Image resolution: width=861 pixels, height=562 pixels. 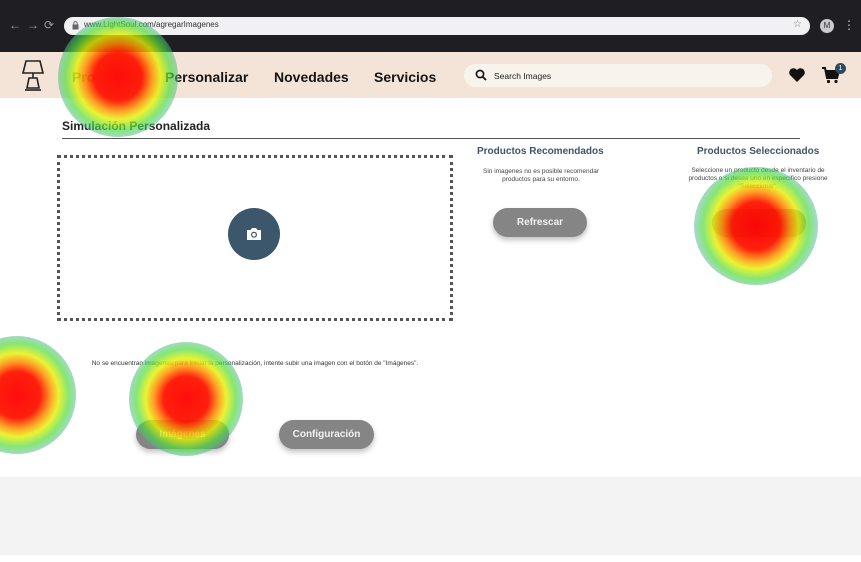 I want to click on profile-avatar: M, so click(x=827, y=26).